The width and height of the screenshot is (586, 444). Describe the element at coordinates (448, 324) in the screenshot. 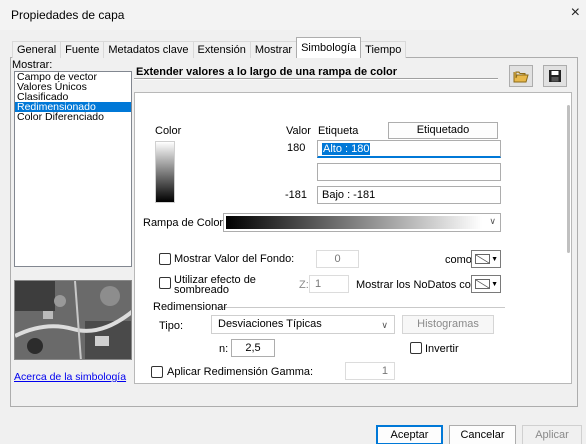

I see `histograms-button: Histogramas` at that location.